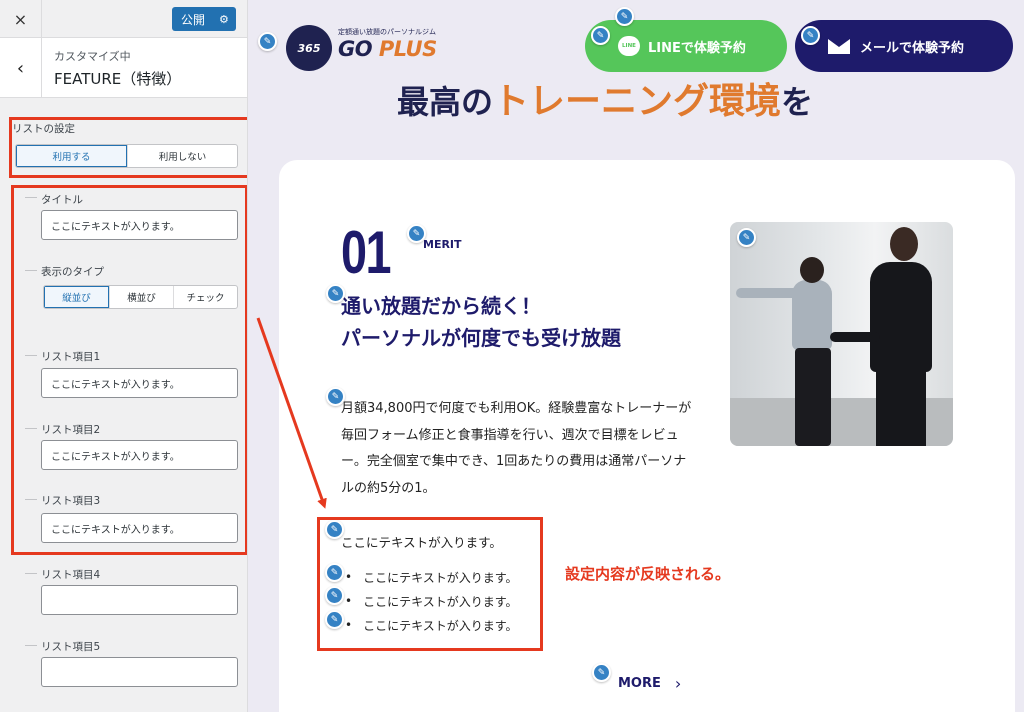  I want to click on logo-text-main: GO, so click(358, 49).